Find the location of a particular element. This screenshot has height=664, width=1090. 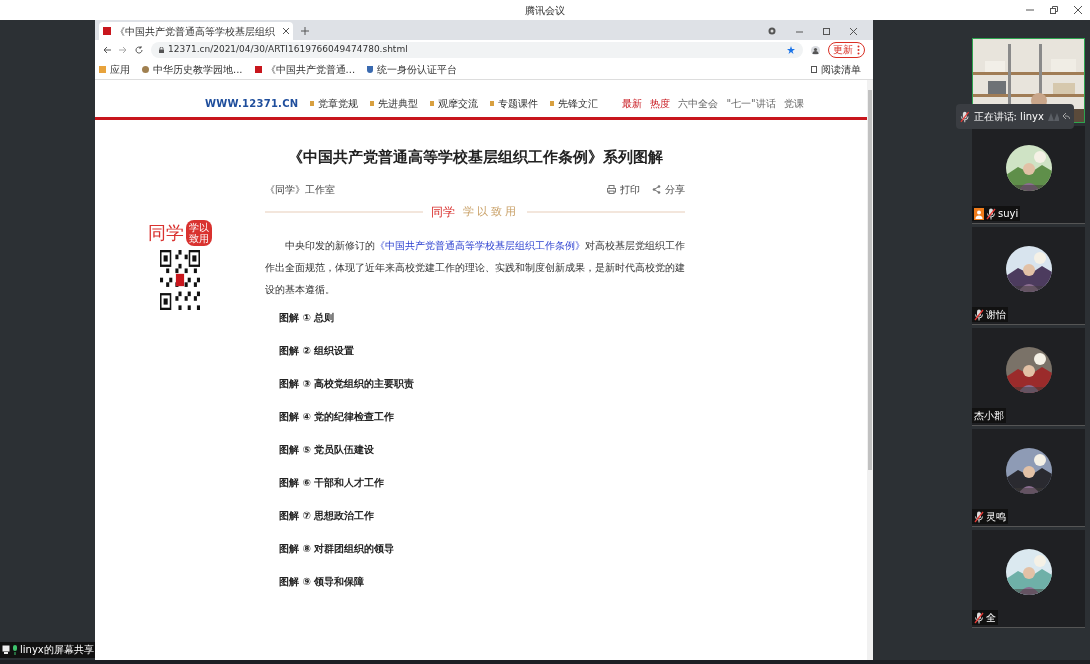

article-title: 《中国共产党普通高等学校基层组织工作条例》系列图解 is located at coordinates (475, 157).